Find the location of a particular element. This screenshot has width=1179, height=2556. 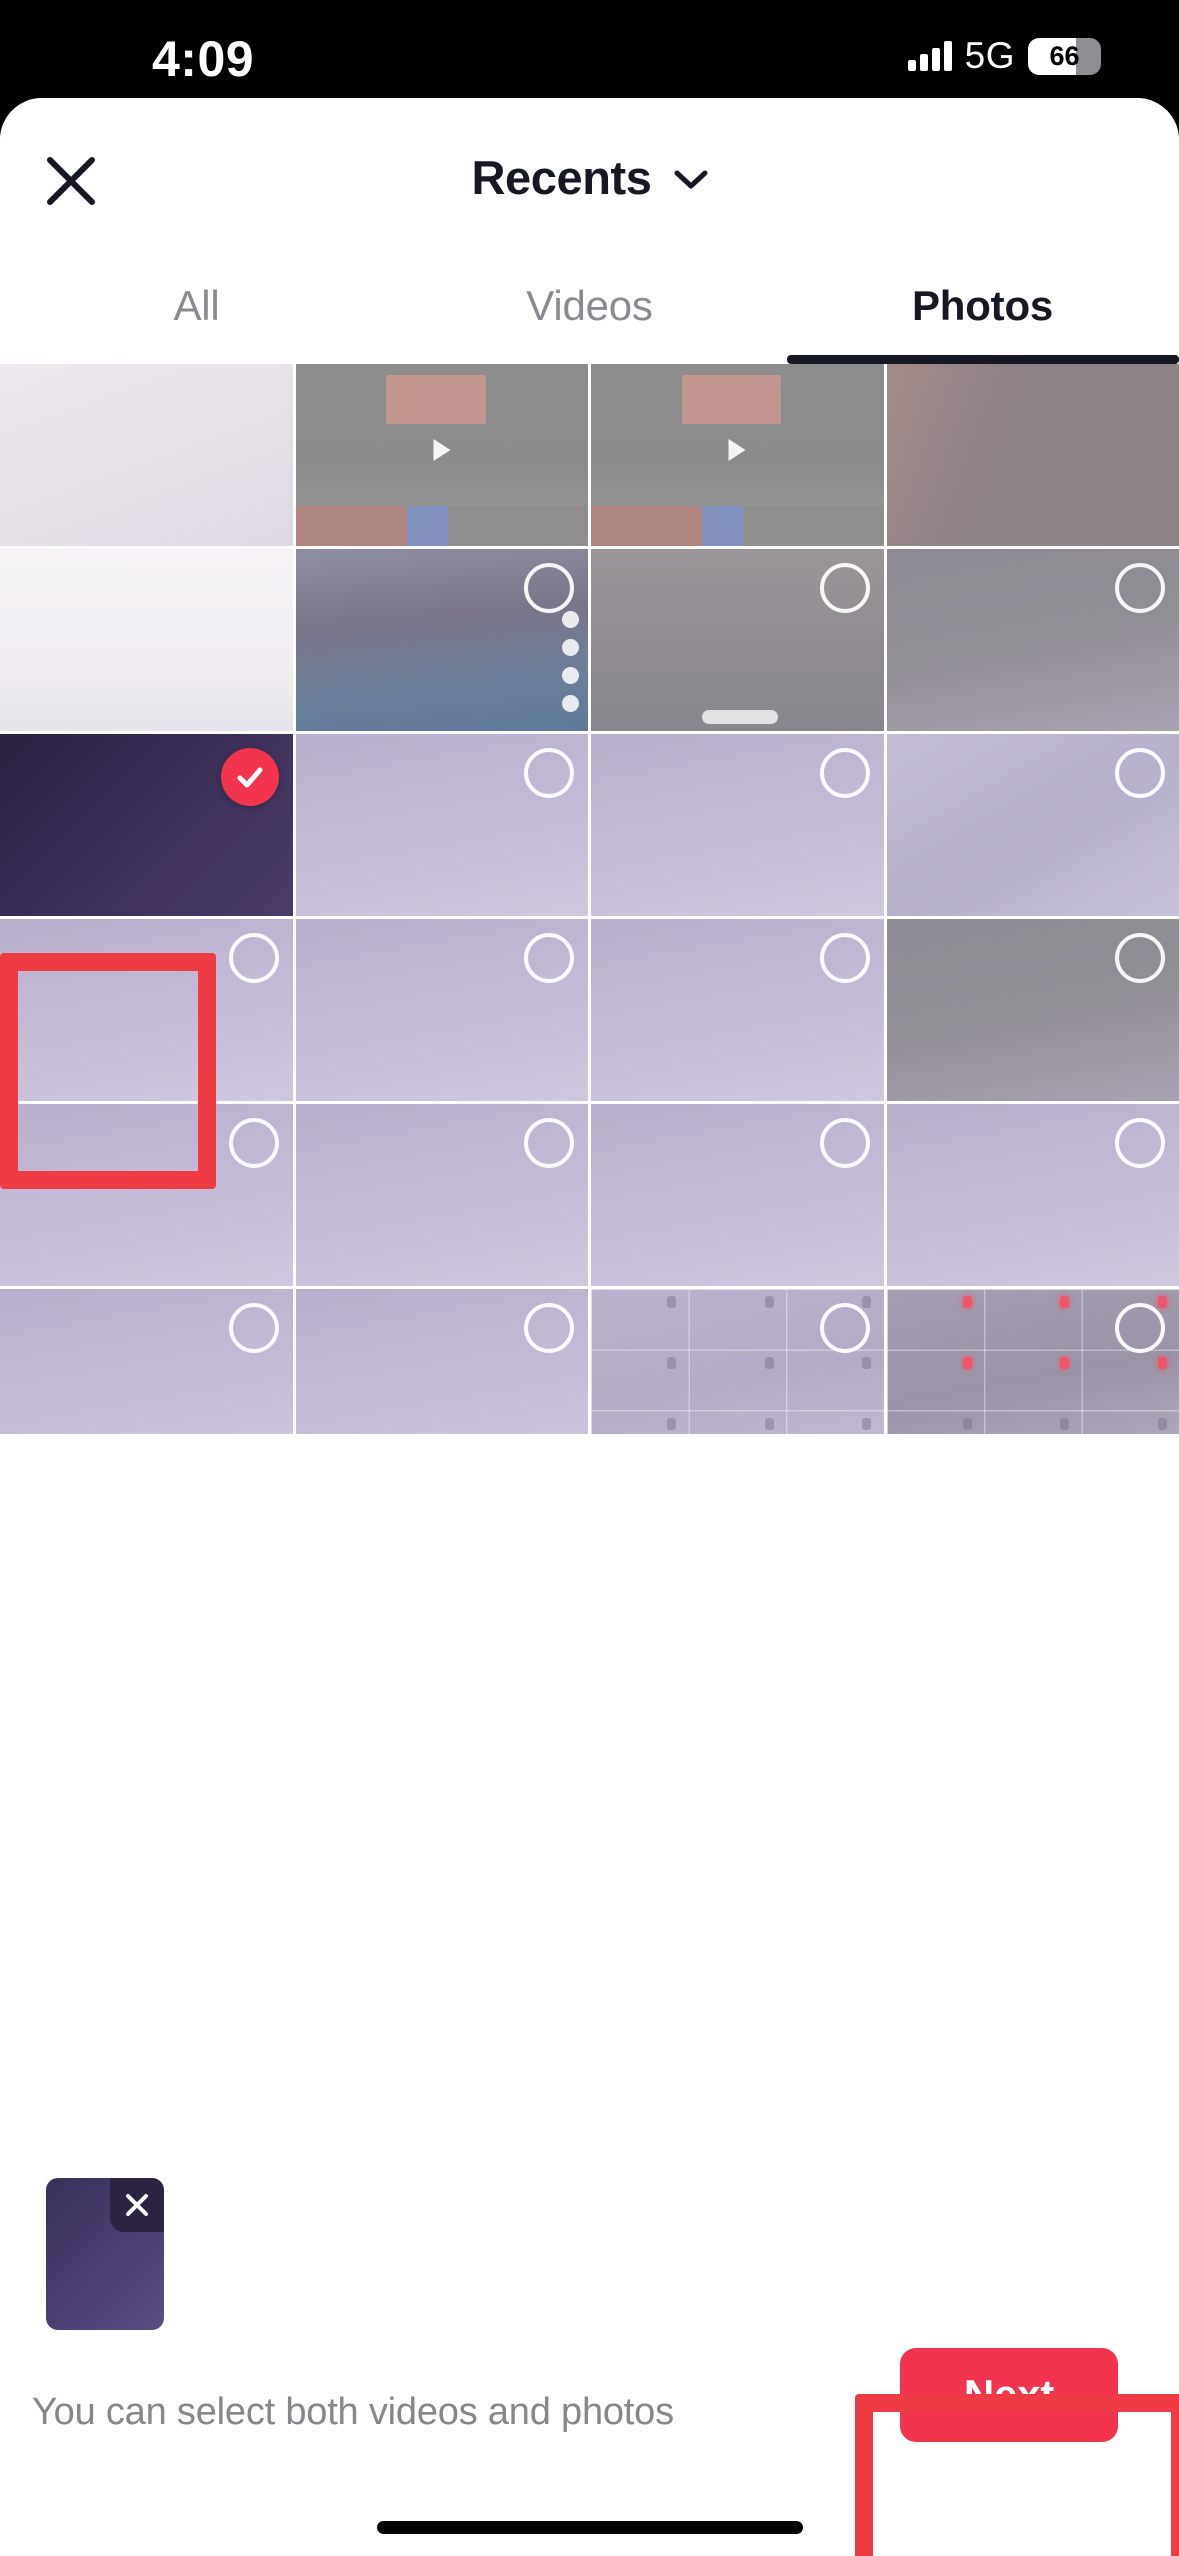

selection-hint-text: You can select both videos and photos is located at coordinates (353, 2412).